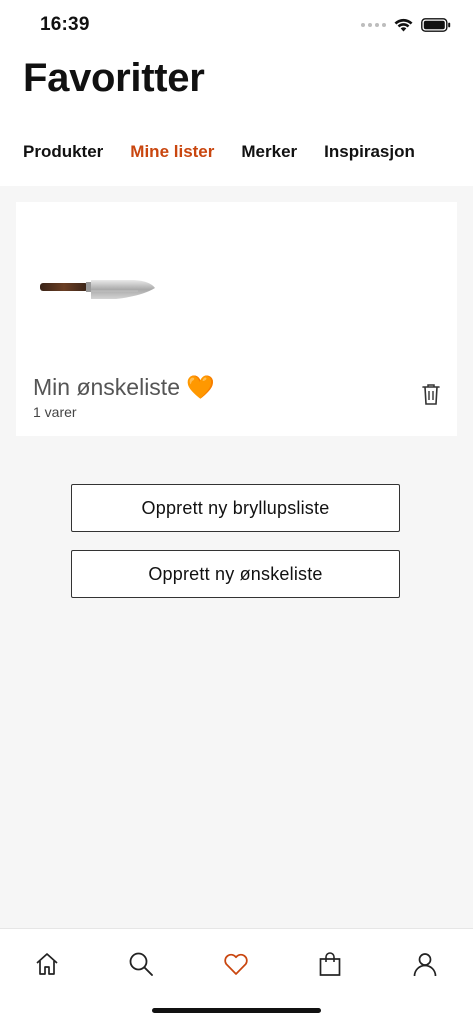 The width and height of the screenshot is (473, 1025). What do you see at coordinates (369, 152) in the screenshot?
I see `tab-inspirasjon: Inspirasjon` at bounding box center [369, 152].